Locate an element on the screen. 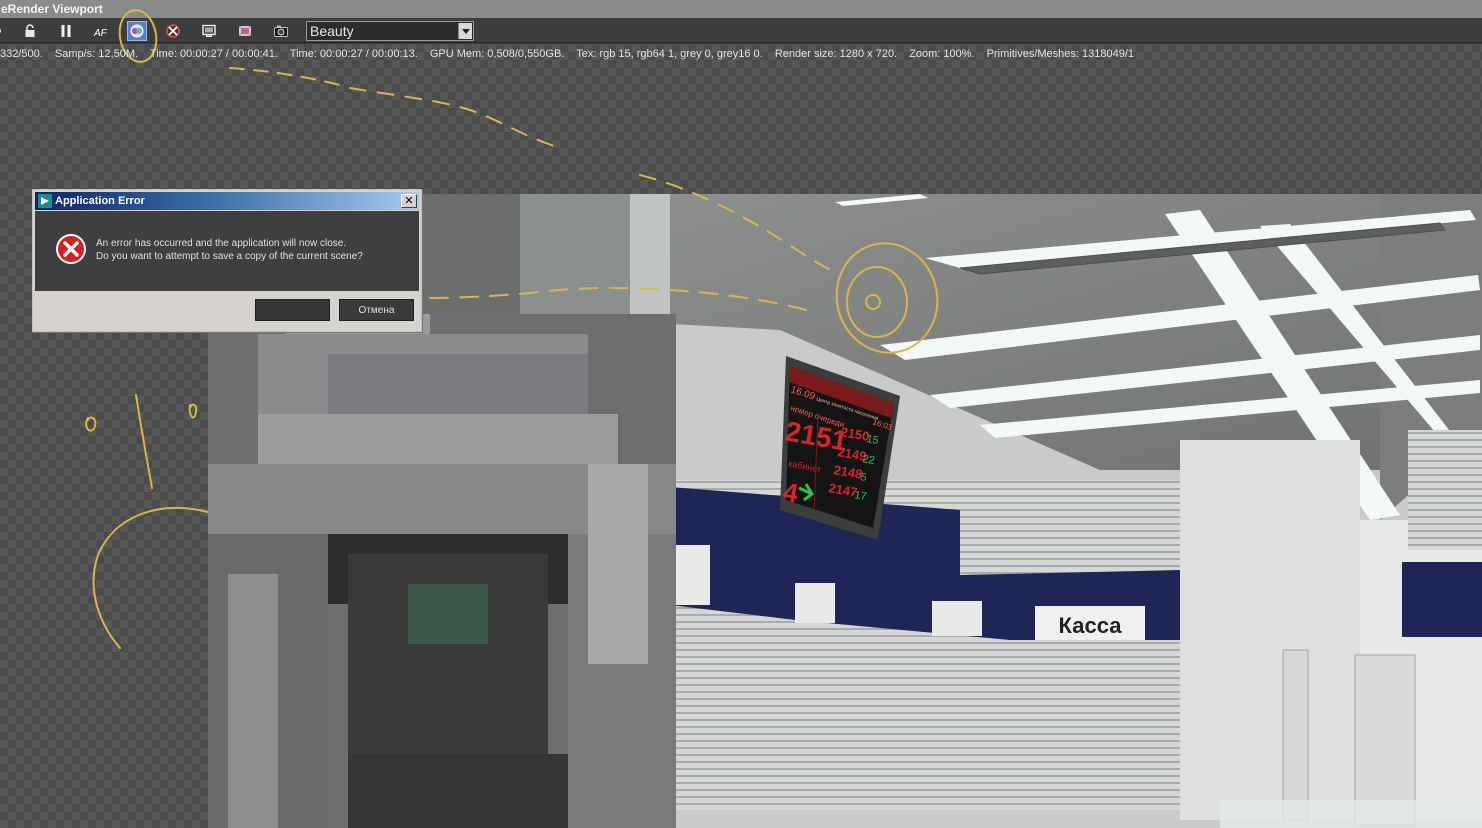  close-icon: ✕ is located at coordinates (409, 201).